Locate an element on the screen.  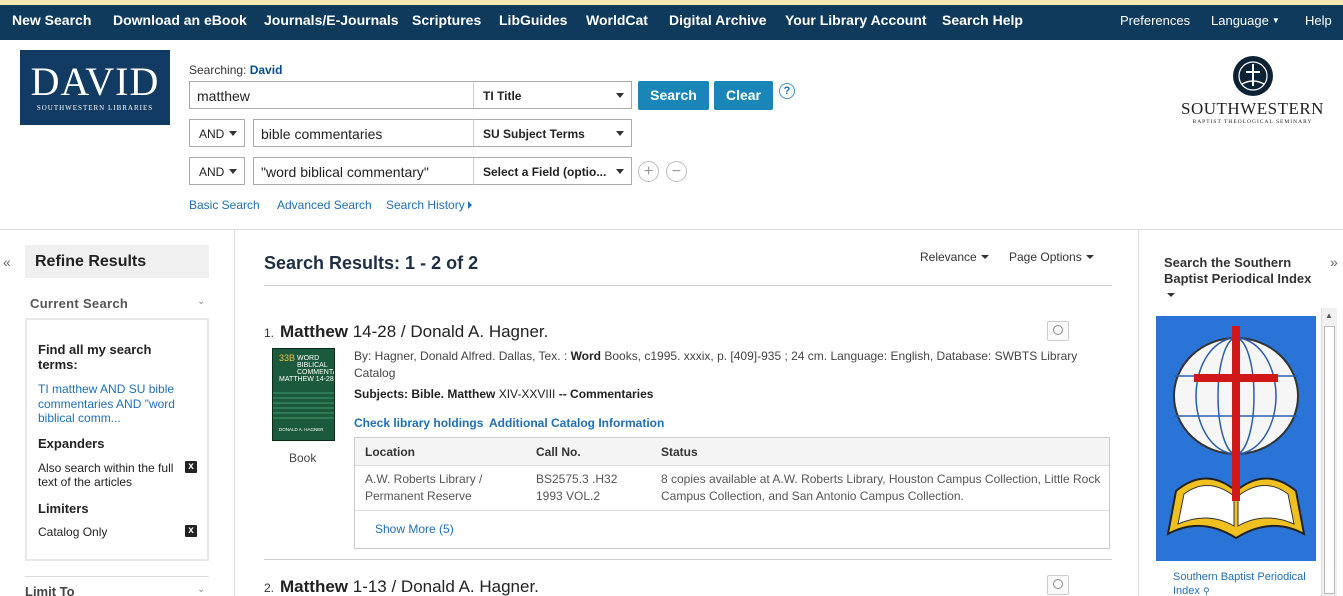
search-input-3: "word biblical commentary" is located at coordinates (363, 171).